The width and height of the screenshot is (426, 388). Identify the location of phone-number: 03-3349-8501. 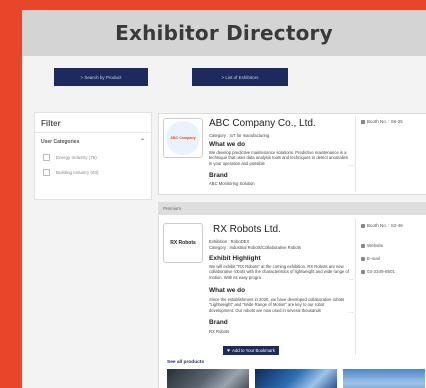
(378, 271).